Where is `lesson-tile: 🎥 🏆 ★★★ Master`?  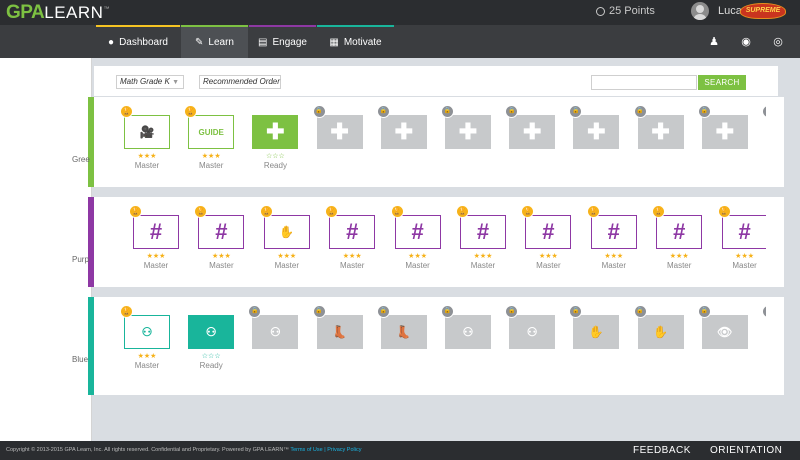 lesson-tile: 🎥 🏆 ★★★ Master is located at coordinates (147, 140).